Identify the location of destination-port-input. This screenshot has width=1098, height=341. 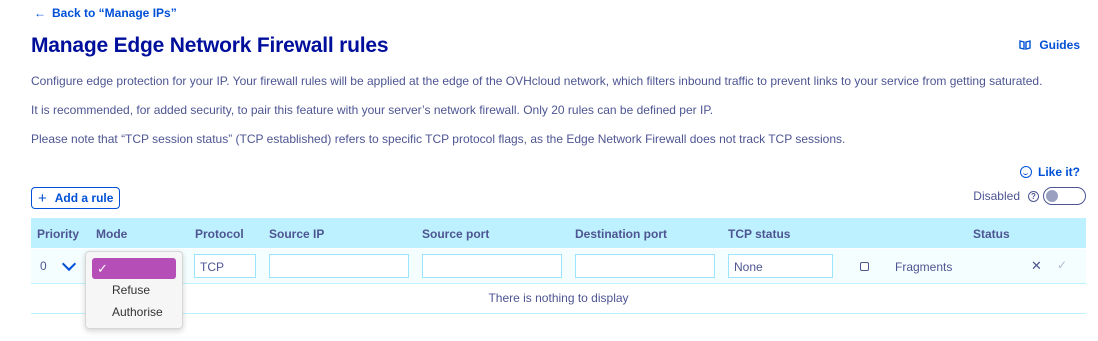
(645, 266).